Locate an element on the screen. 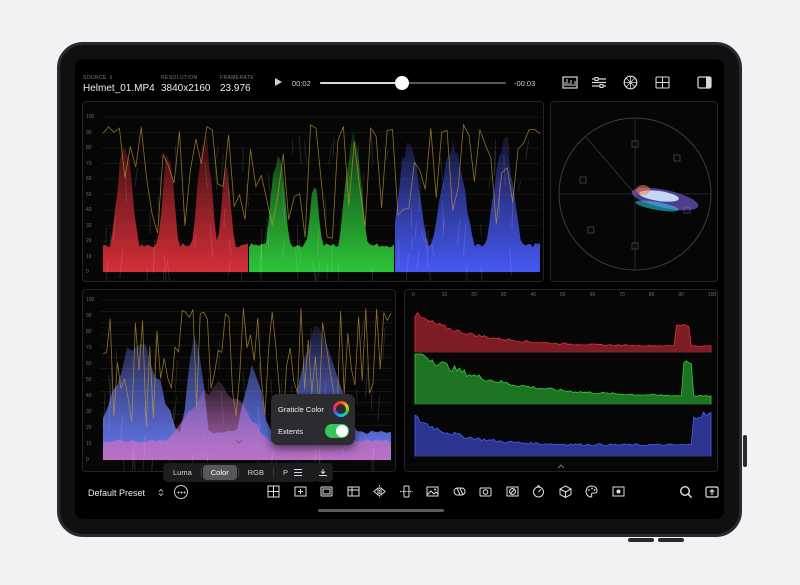  side-button is located at coordinates (745, 451).